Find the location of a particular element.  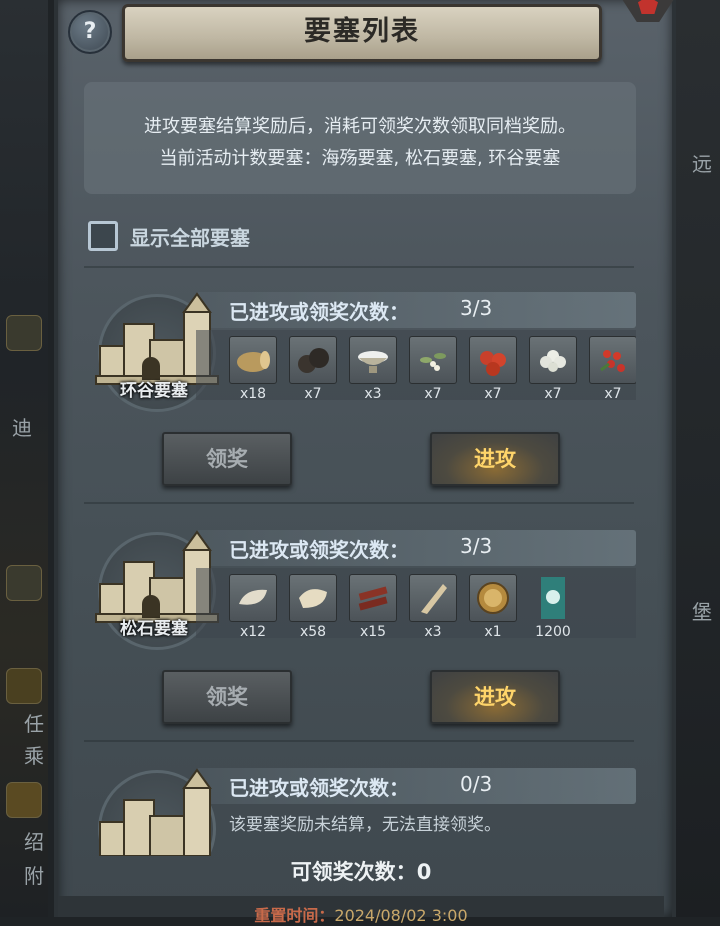

page-title: 要塞列表 is located at coordinates (362, 31).